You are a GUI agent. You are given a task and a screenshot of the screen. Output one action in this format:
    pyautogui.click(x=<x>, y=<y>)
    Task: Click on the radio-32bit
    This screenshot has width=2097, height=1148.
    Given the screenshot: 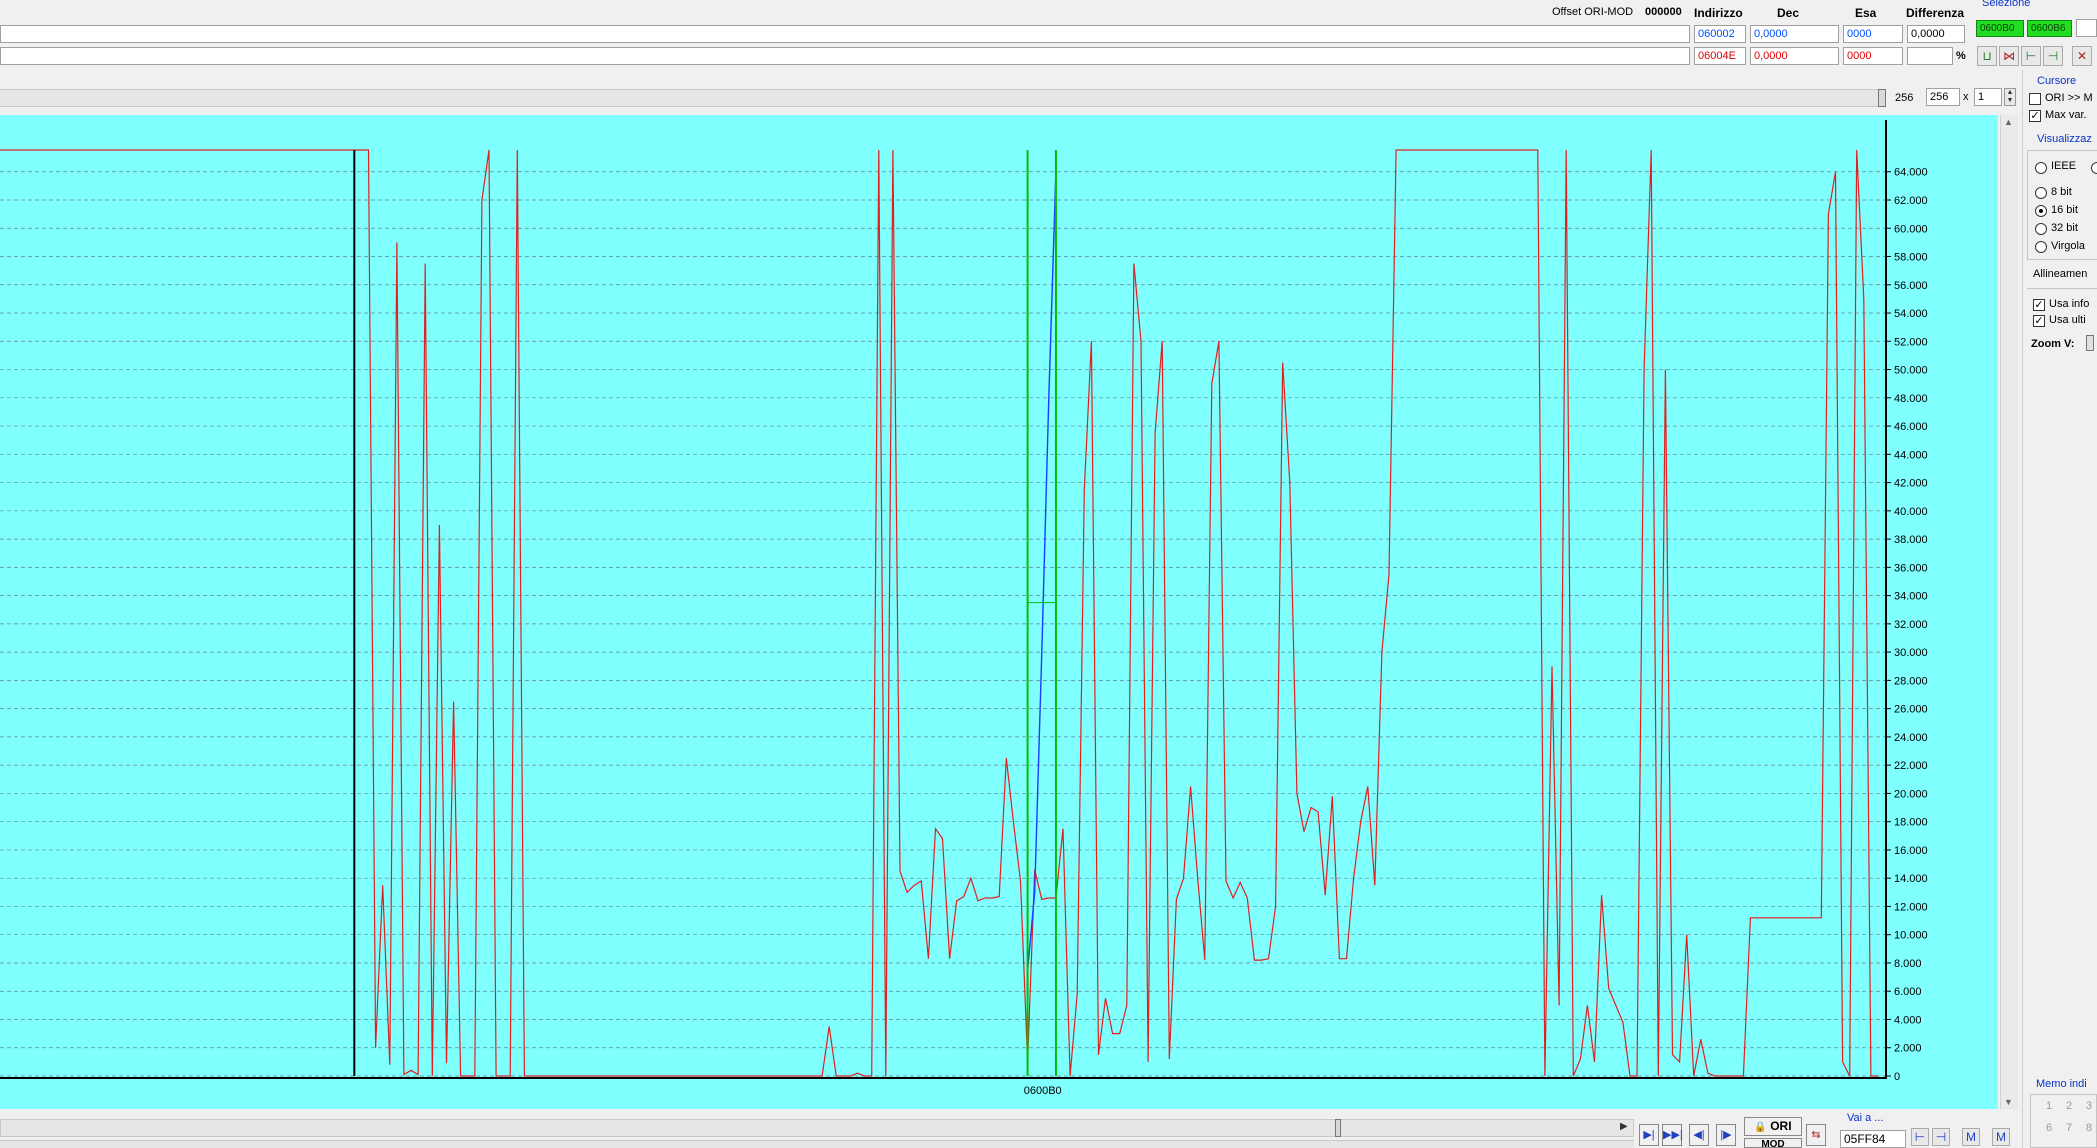 What is the action you would take?
    pyautogui.click(x=2041, y=229)
    